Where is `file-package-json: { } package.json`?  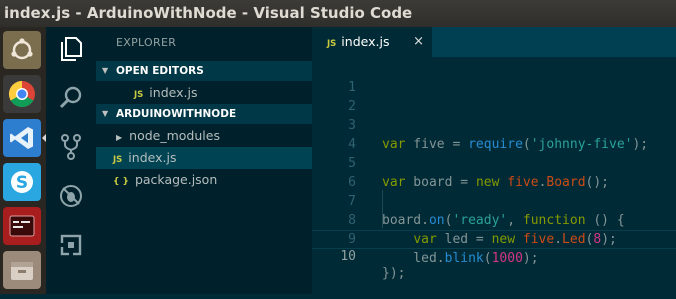
file-package-json: { } package.json is located at coordinates (204, 180).